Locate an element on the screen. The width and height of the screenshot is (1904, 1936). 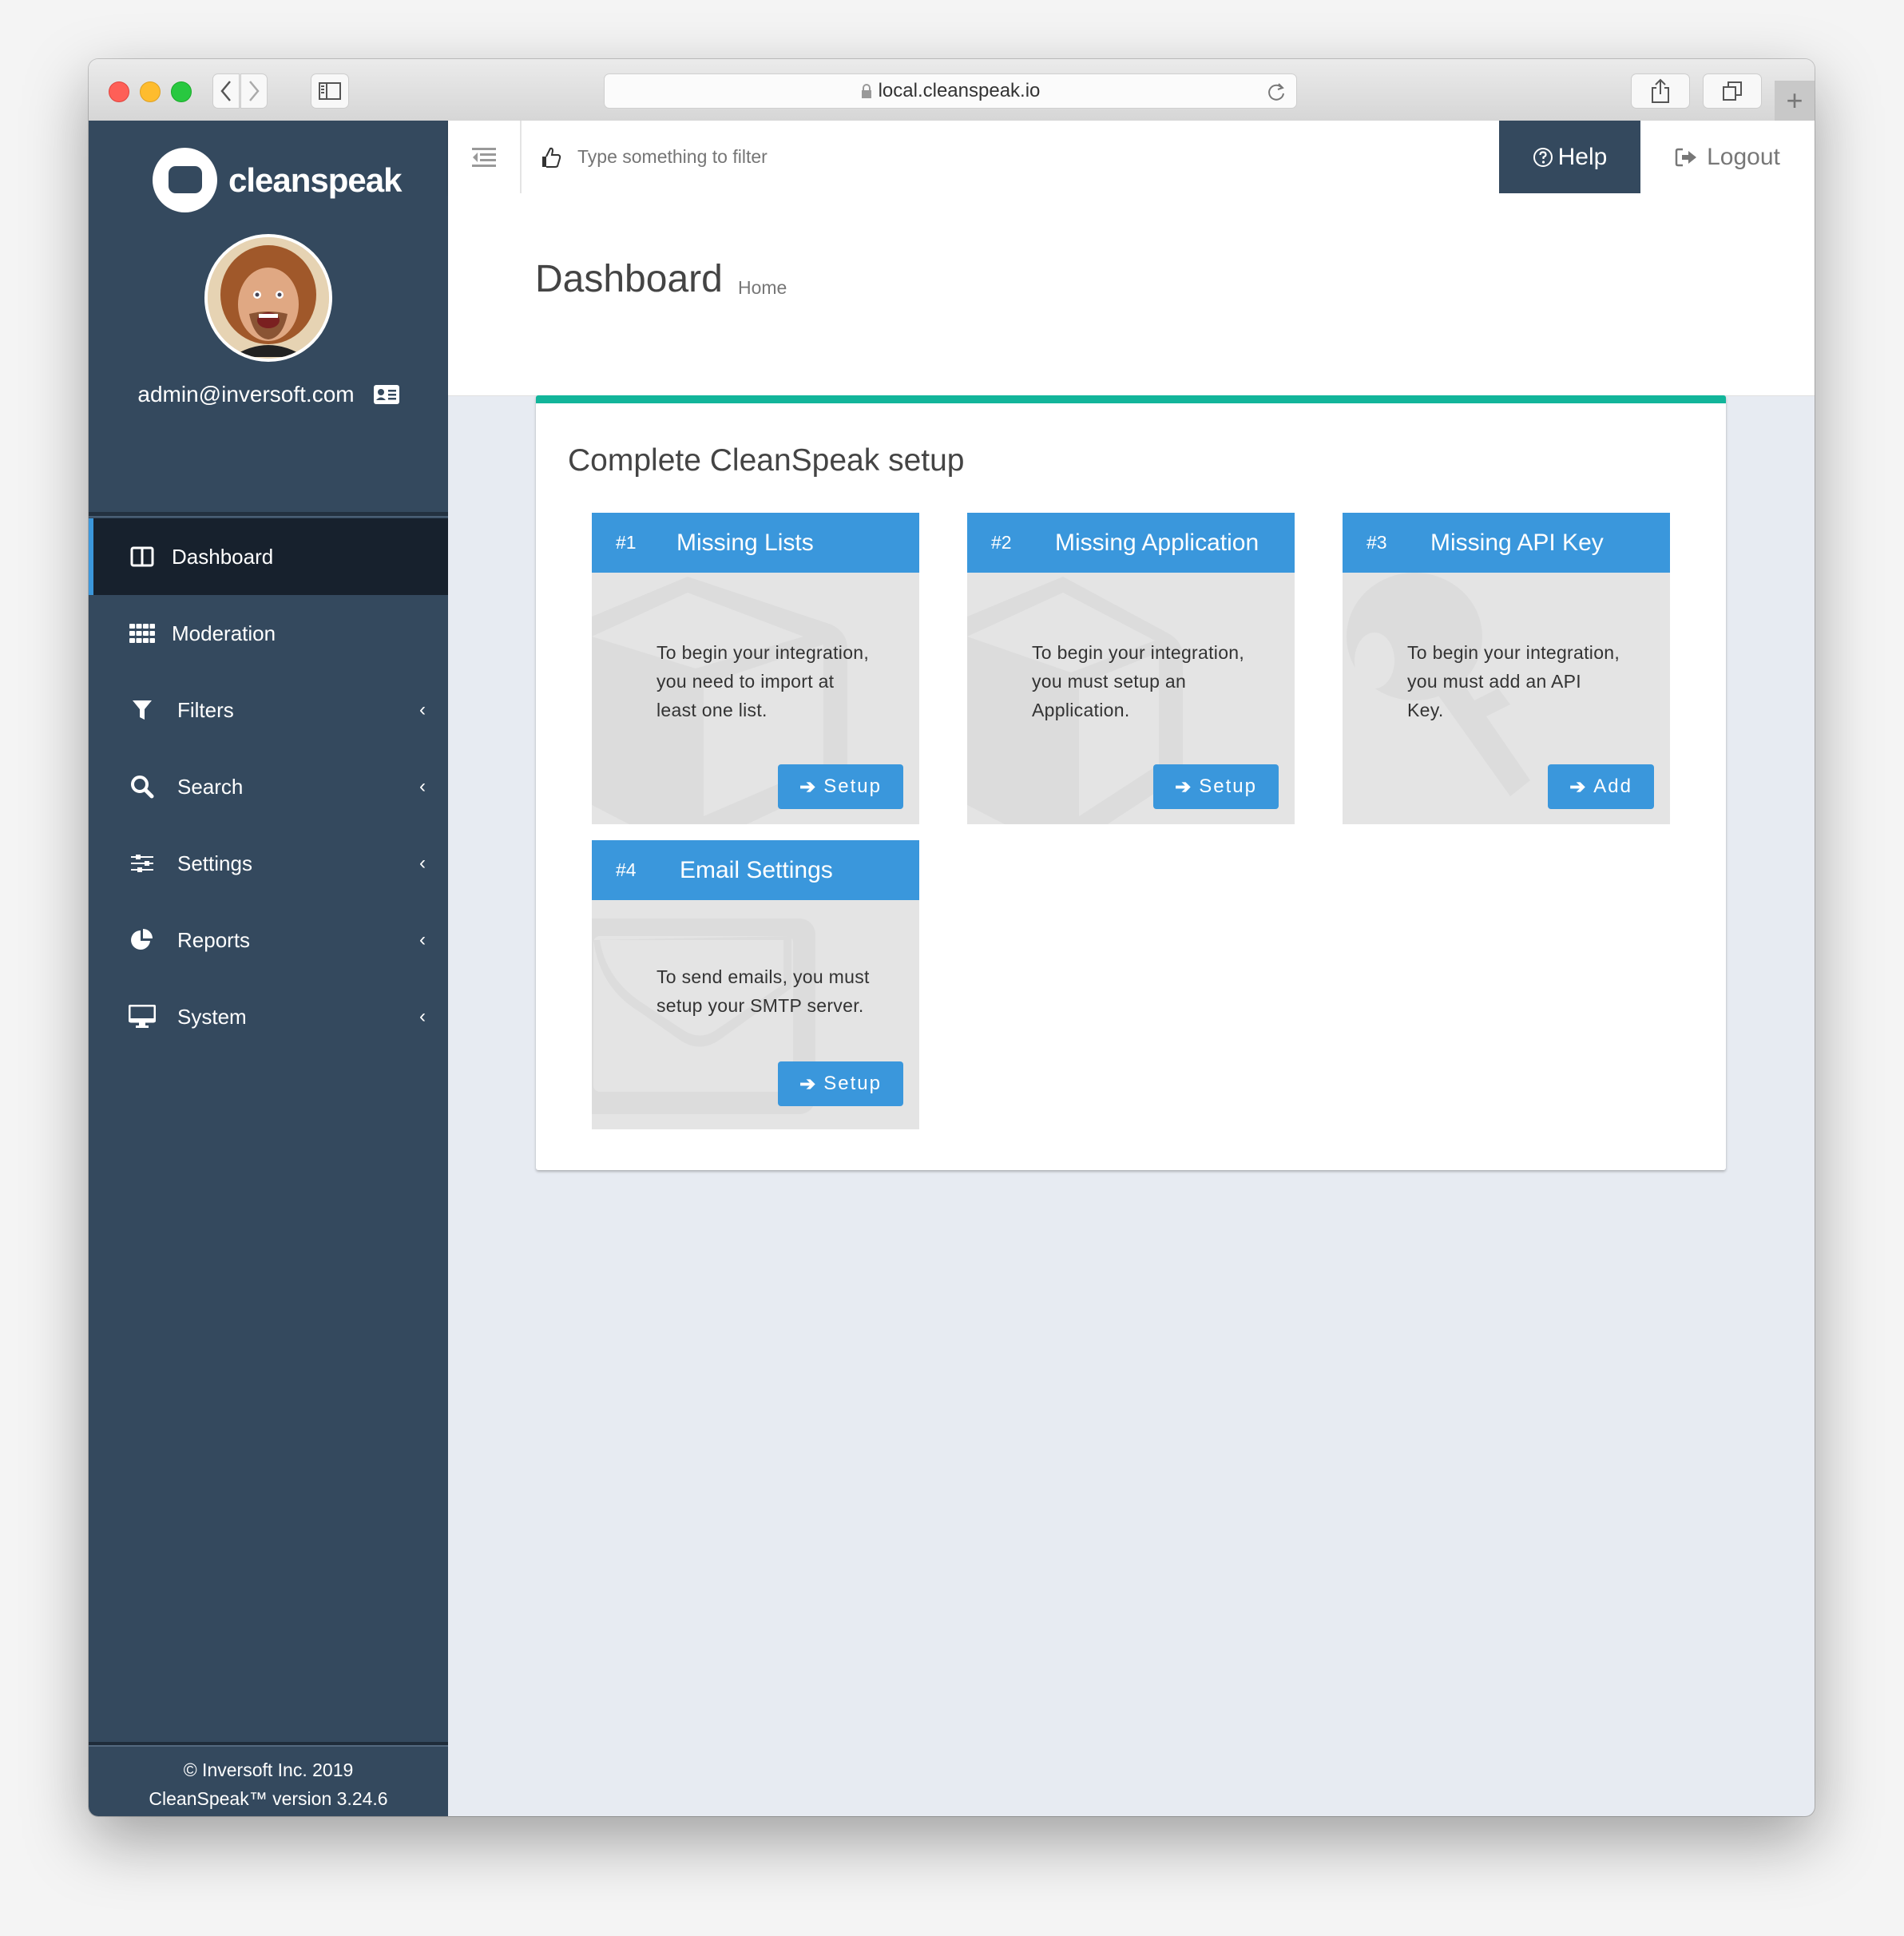
tile-header: #3 Missing API Key is located at coordinates (1506, 543).